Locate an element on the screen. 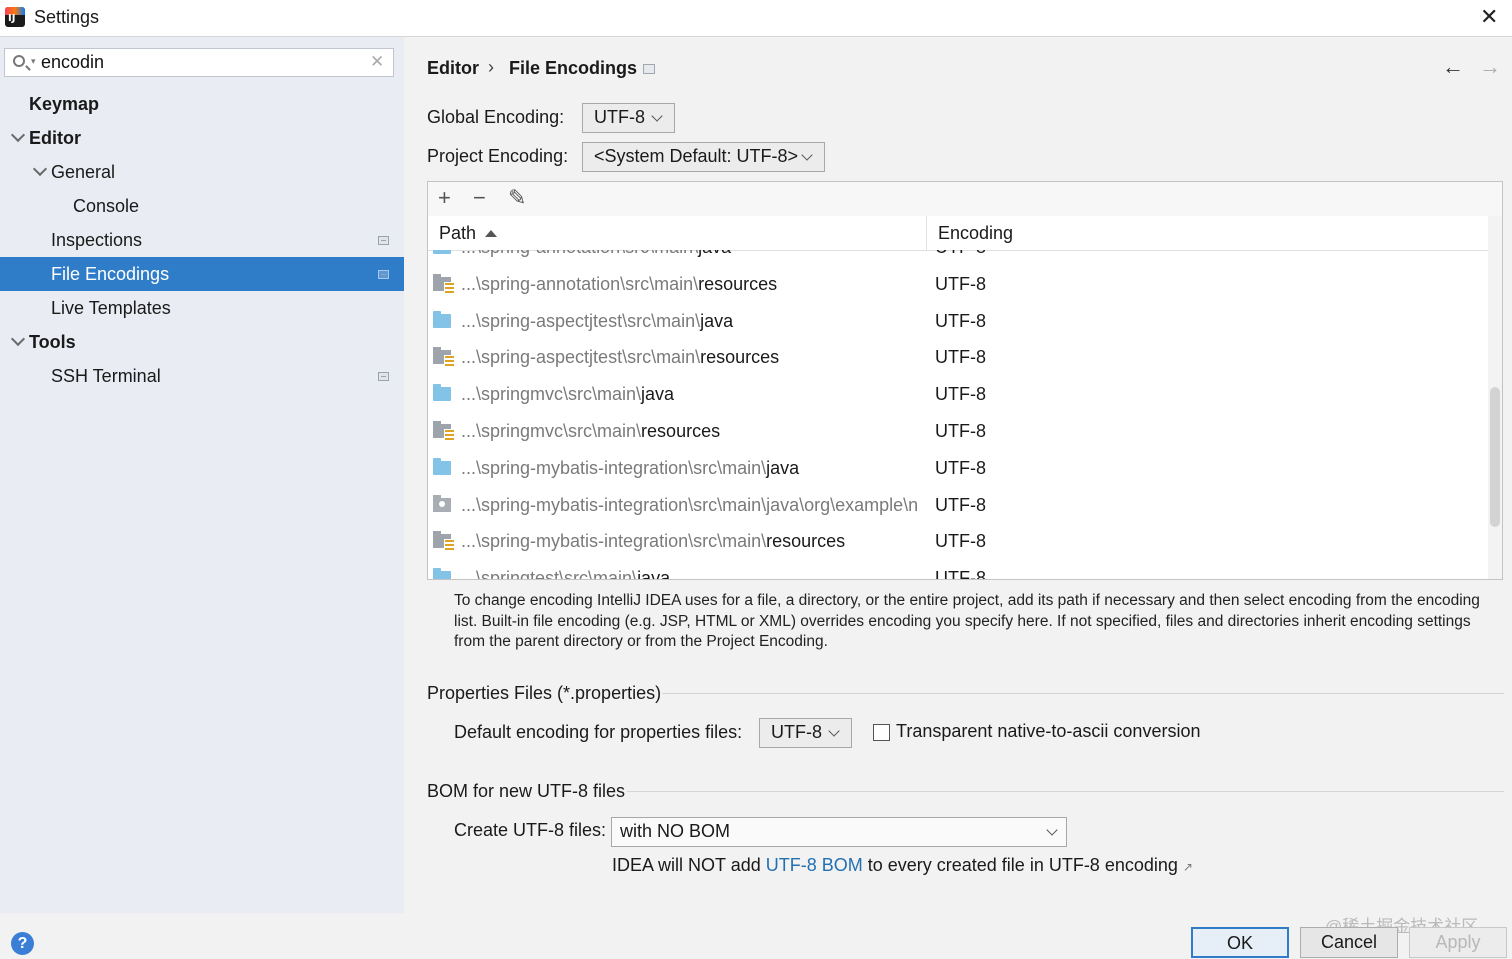 This screenshot has height=959, width=1512. edit-icon: ✎ is located at coordinates (517, 198).